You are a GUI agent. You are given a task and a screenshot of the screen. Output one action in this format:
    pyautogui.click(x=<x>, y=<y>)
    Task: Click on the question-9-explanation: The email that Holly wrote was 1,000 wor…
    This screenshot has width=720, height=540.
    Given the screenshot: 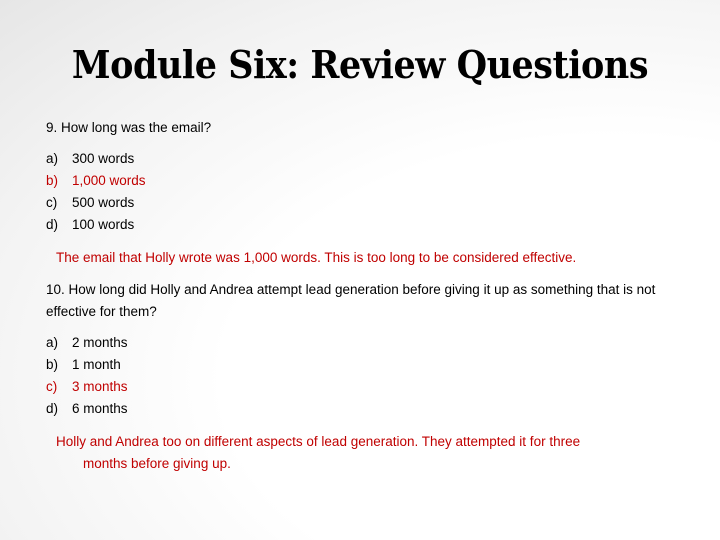 What is the action you would take?
    pyautogui.click(x=316, y=257)
    